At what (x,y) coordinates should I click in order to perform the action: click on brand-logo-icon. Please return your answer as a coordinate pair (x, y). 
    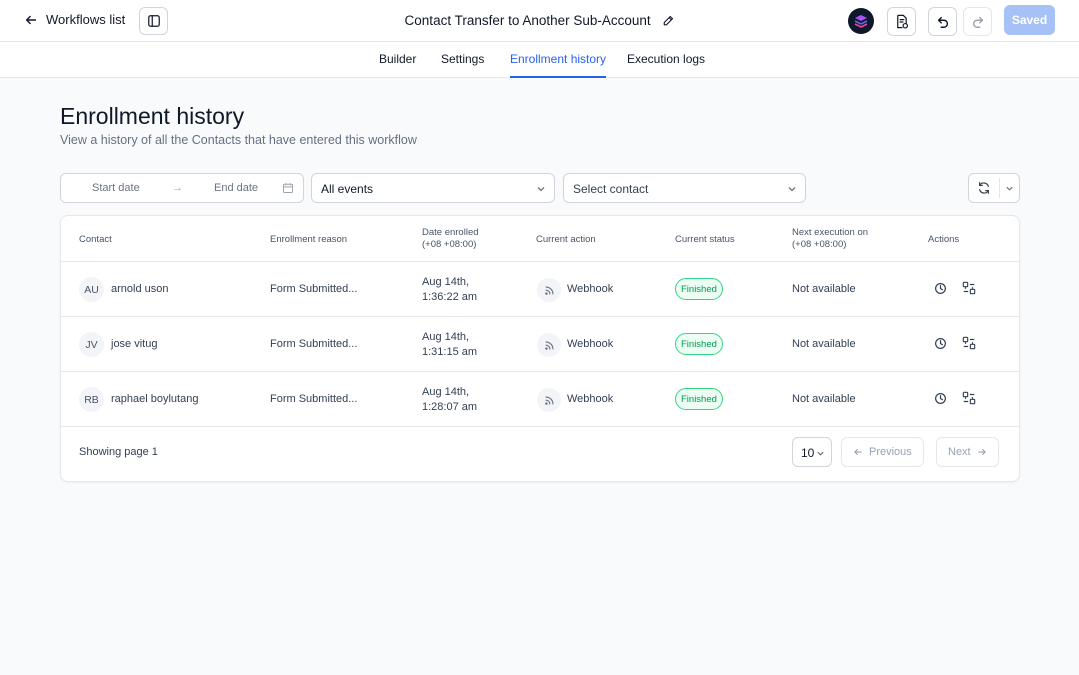
    Looking at the image, I should click on (861, 21).